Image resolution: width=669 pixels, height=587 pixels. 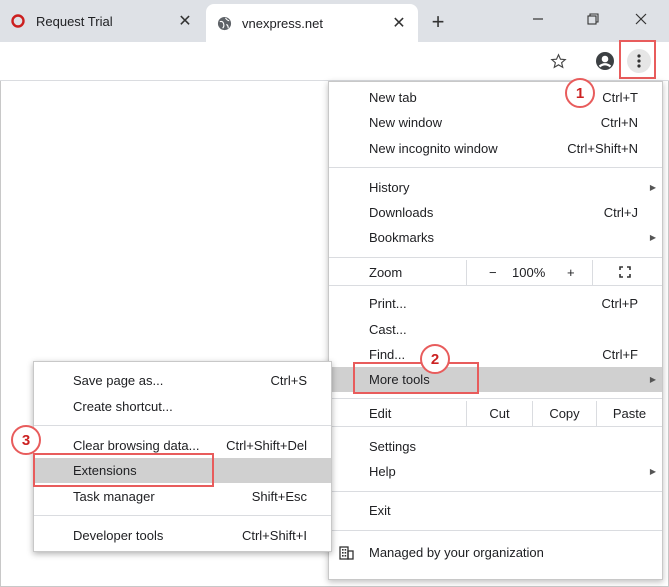 What do you see at coordinates (495, 97) in the screenshot?
I see `menu-item-new-tab: New tab Ctrl+T` at bounding box center [495, 97].